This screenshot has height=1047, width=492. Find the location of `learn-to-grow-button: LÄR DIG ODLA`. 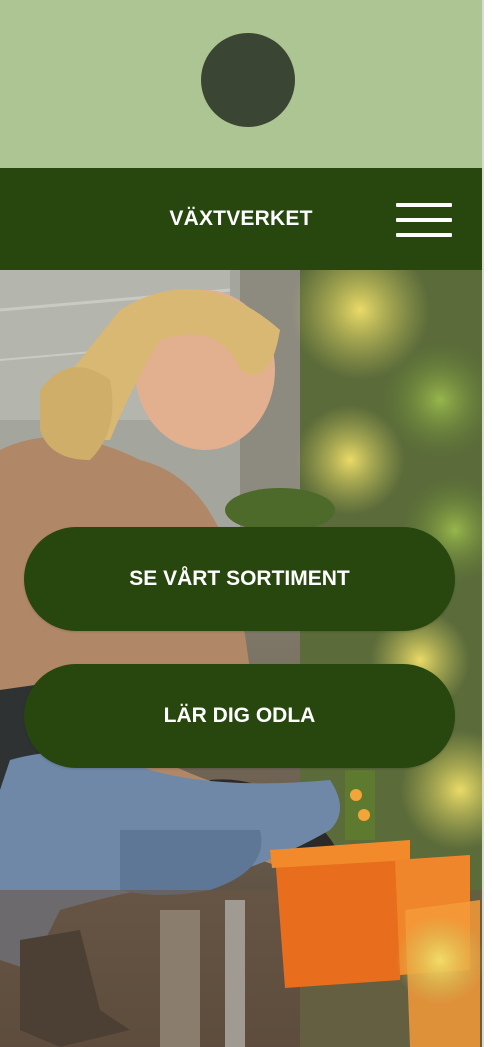

learn-to-grow-button: LÄR DIG ODLA is located at coordinates (239, 716).